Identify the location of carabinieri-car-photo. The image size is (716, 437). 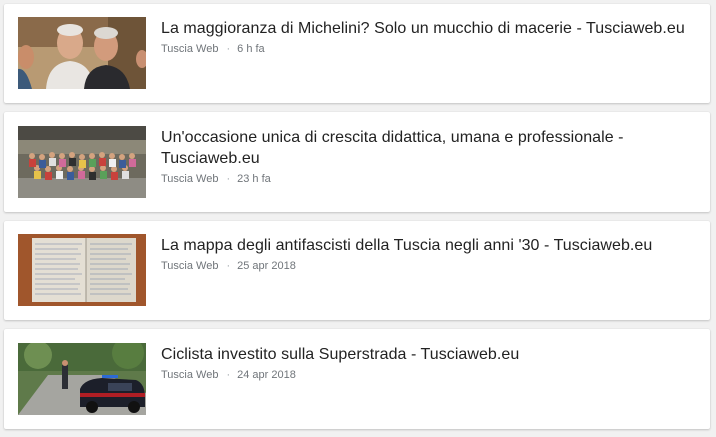
(82, 379).